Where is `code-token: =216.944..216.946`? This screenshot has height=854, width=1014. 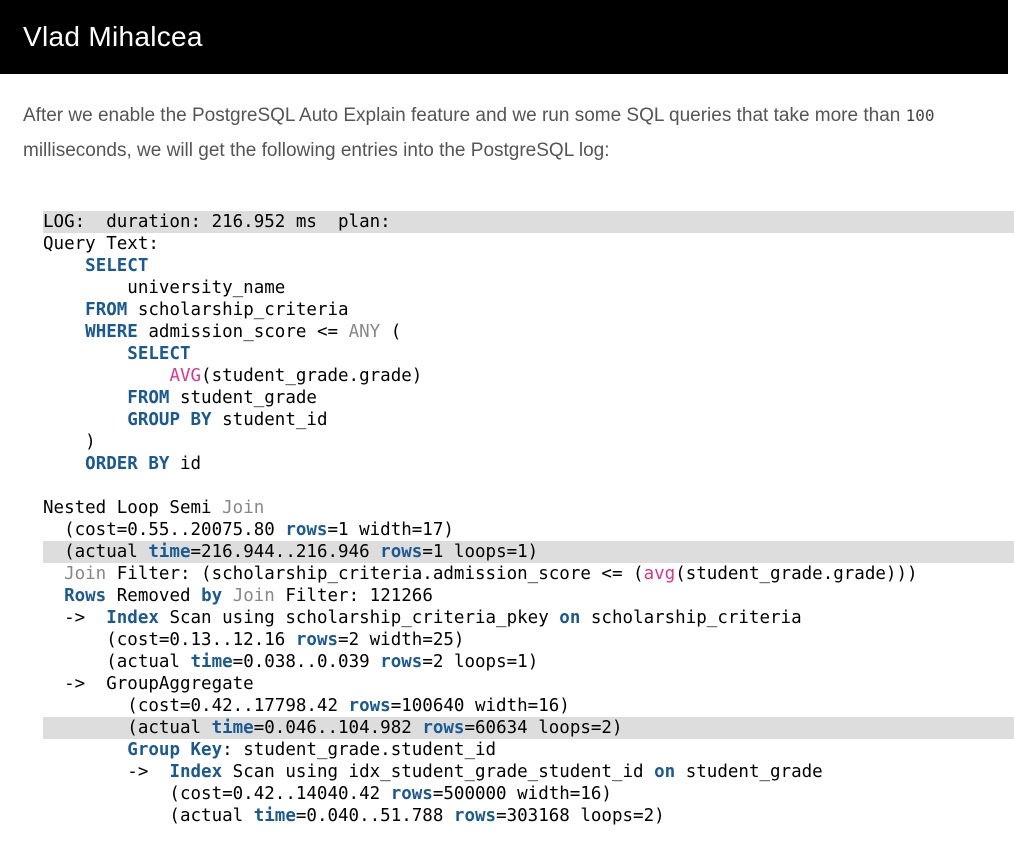 code-token: =216.944..216.946 is located at coordinates (285, 552).